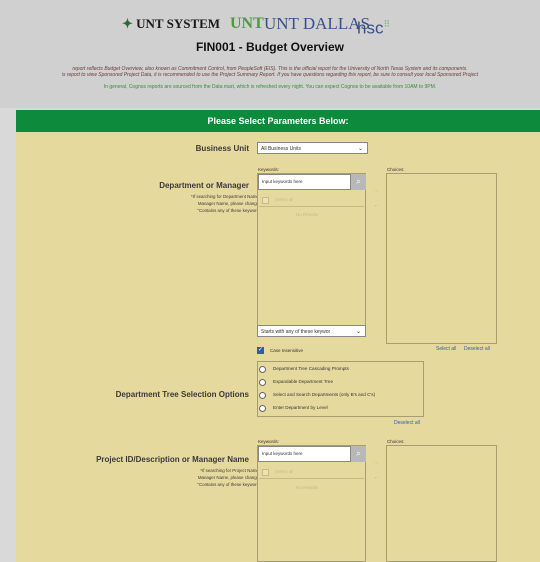  What do you see at coordinates (269, 169) in the screenshot?
I see `keywords-label: Keywords:` at bounding box center [269, 169].